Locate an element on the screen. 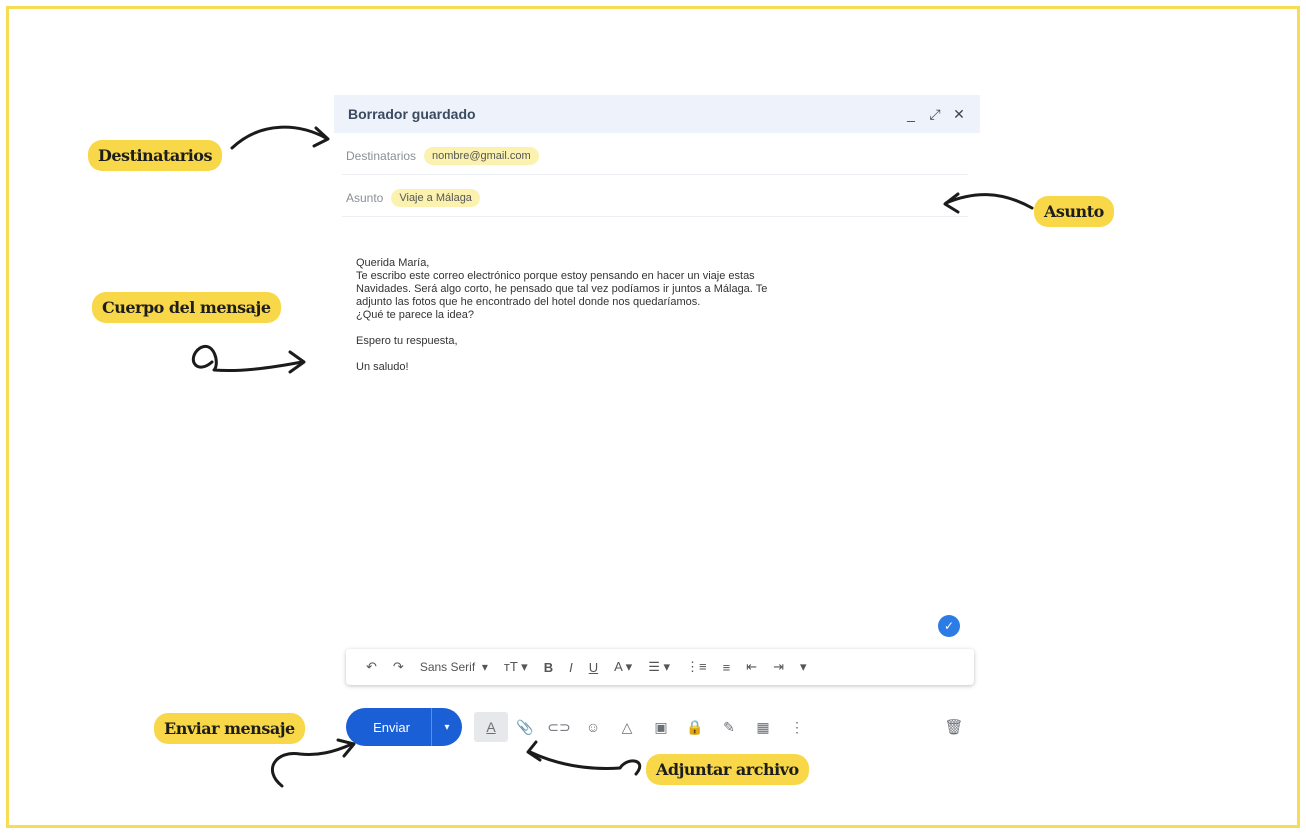 This screenshot has height=834, width=1306. recipient-chip: nombre@gmail.com is located at coordinates (481, 155).